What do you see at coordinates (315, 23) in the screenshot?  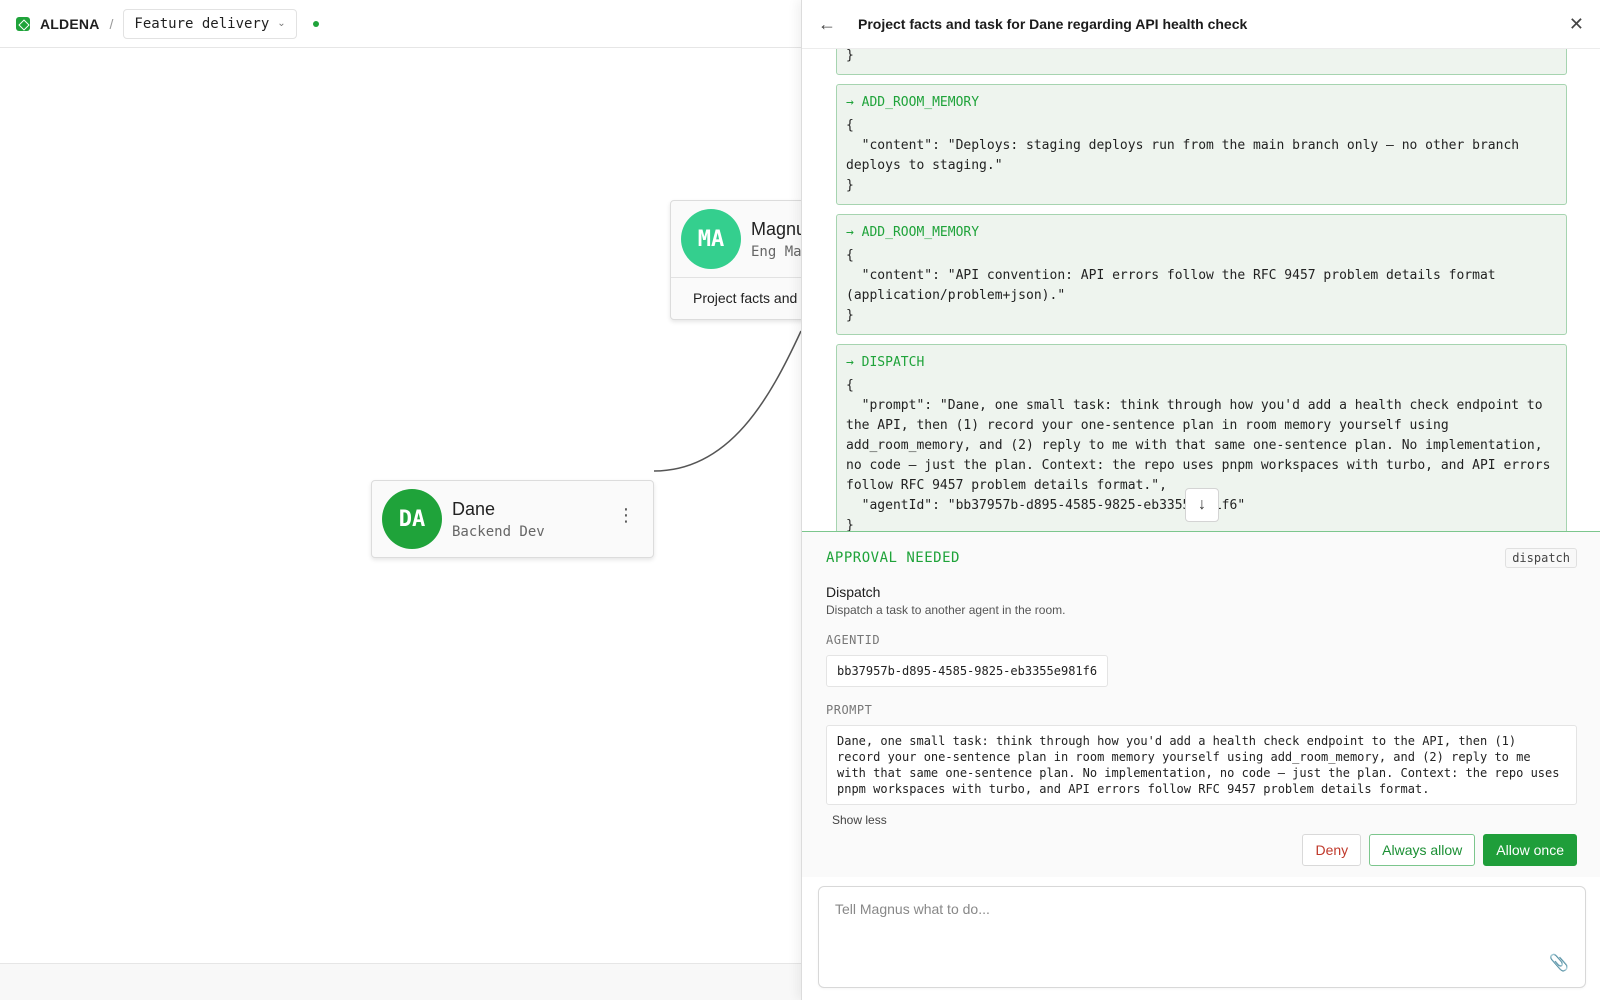 I see `online-status-icon` at bounding box center [315, 23].